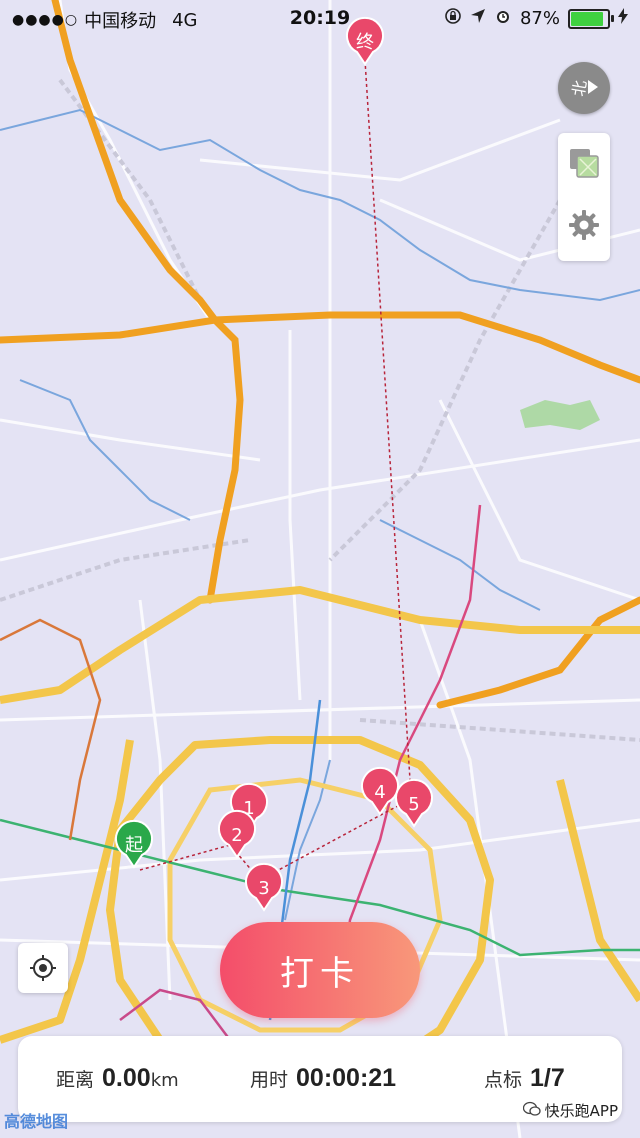 Image resolution: width=640 pixels, height=1138 pixels. What do you see at coordinates (320, 970) in the screenshot?
I see `checkin-button: 打卡` at bounding box center [320, 970].